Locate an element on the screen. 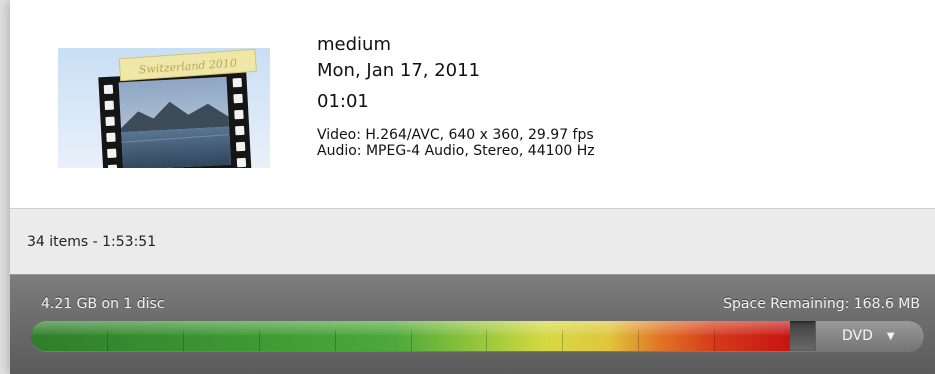 The height and width of the screenshot is (374, 935). item-title: medium is located at coordinates (354, 44).